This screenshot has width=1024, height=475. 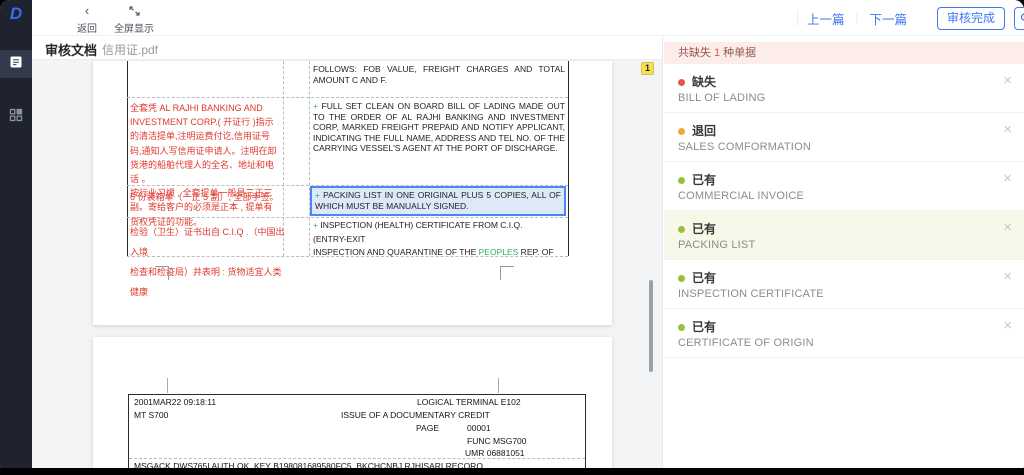 I want to click on swift-mt: MT S700, so click(x=151, y=415).